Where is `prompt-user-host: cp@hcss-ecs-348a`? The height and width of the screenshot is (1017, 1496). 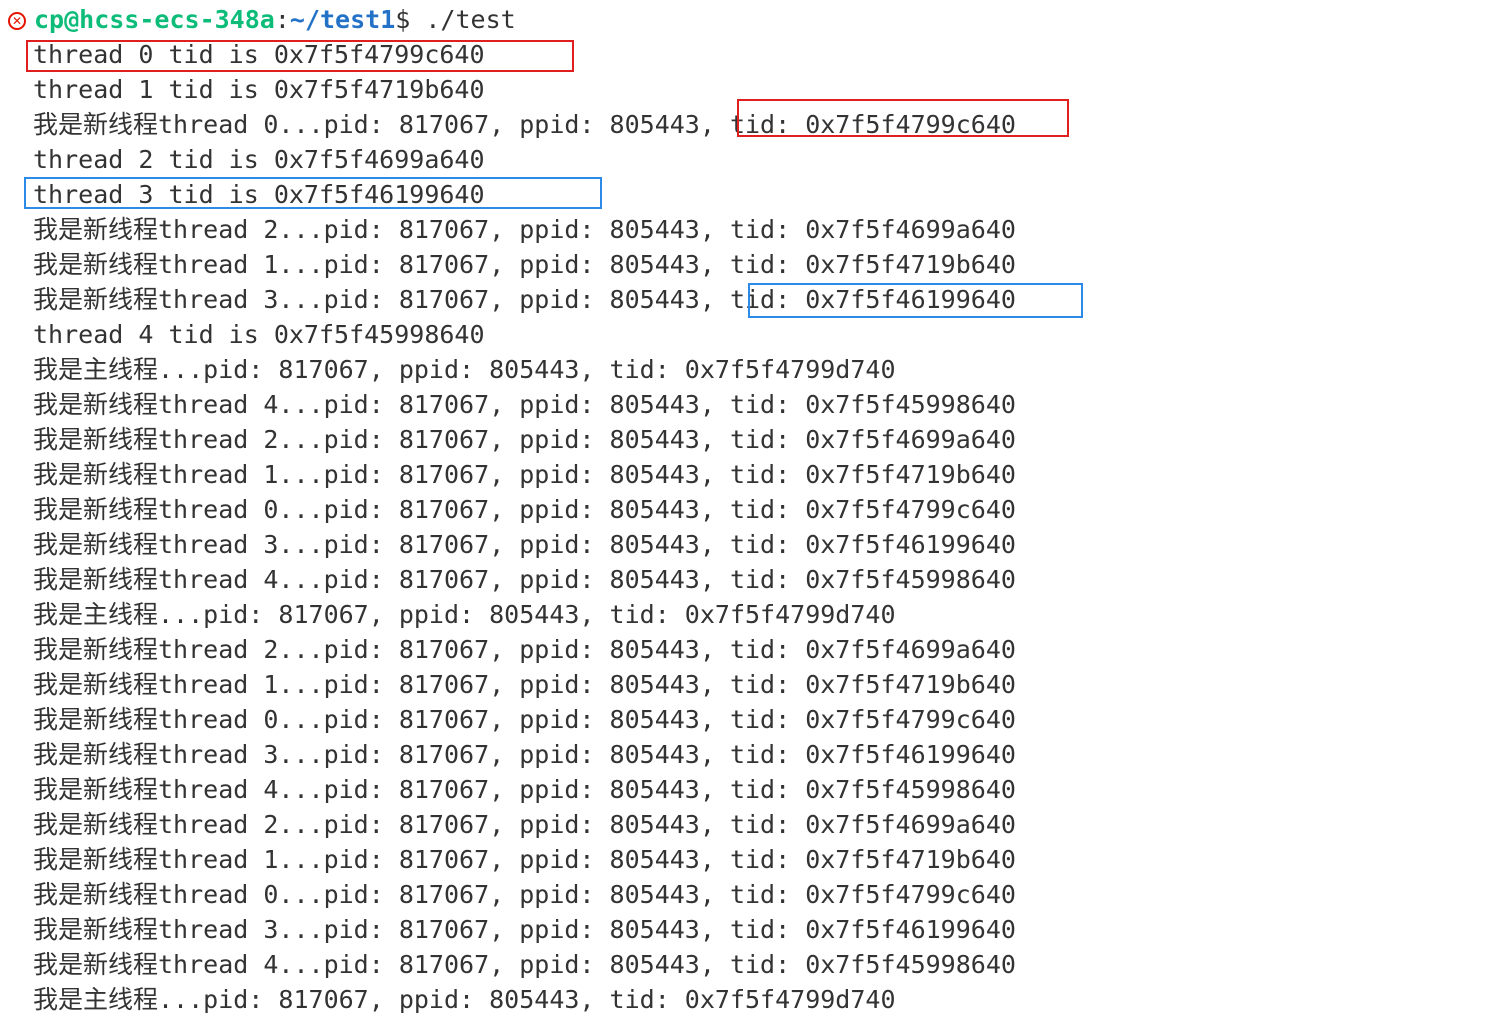 prompt-user-host: cp@hcss-ecs-348a is located at coordinates (154, 19).